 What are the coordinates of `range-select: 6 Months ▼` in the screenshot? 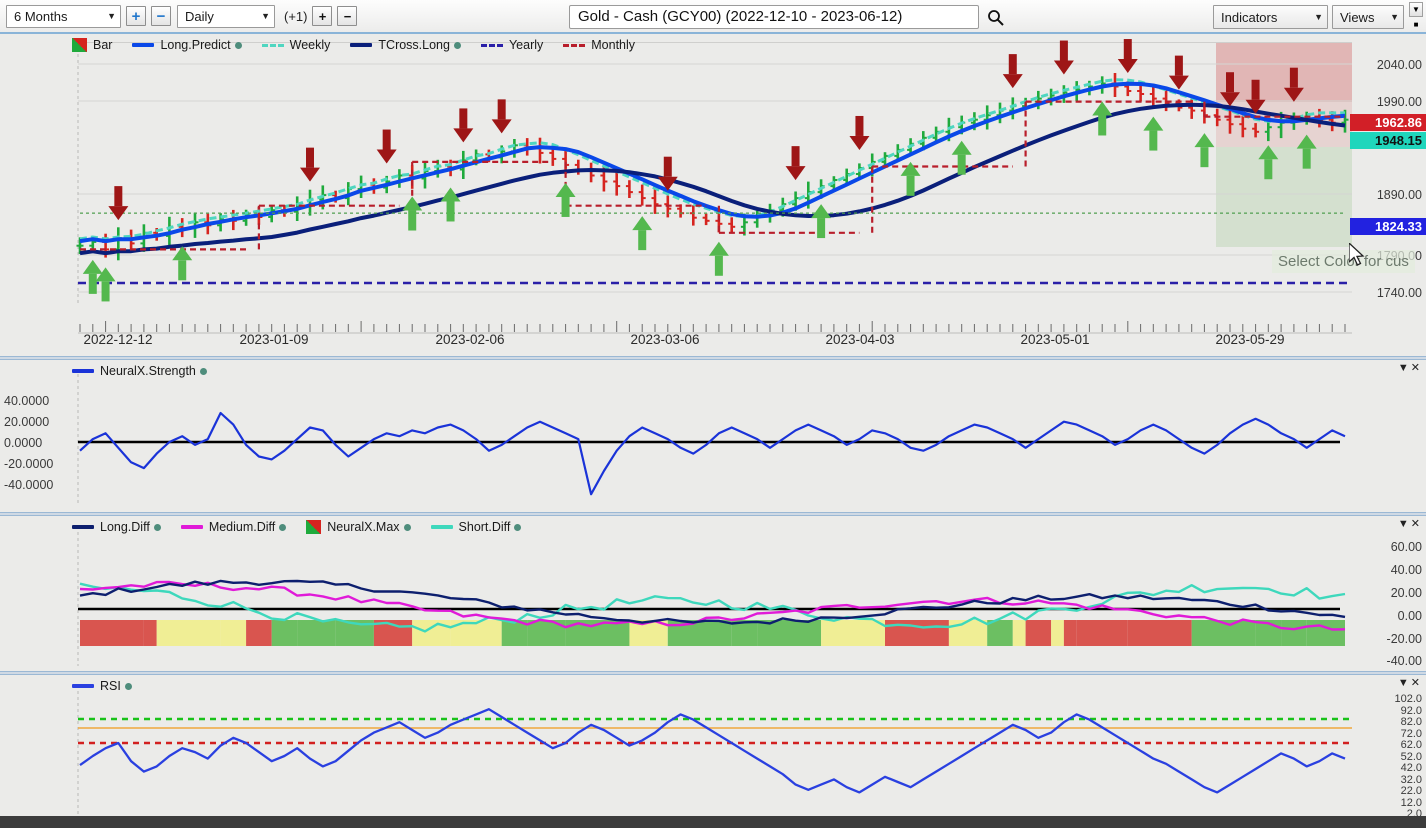 It's located at (63, 16).